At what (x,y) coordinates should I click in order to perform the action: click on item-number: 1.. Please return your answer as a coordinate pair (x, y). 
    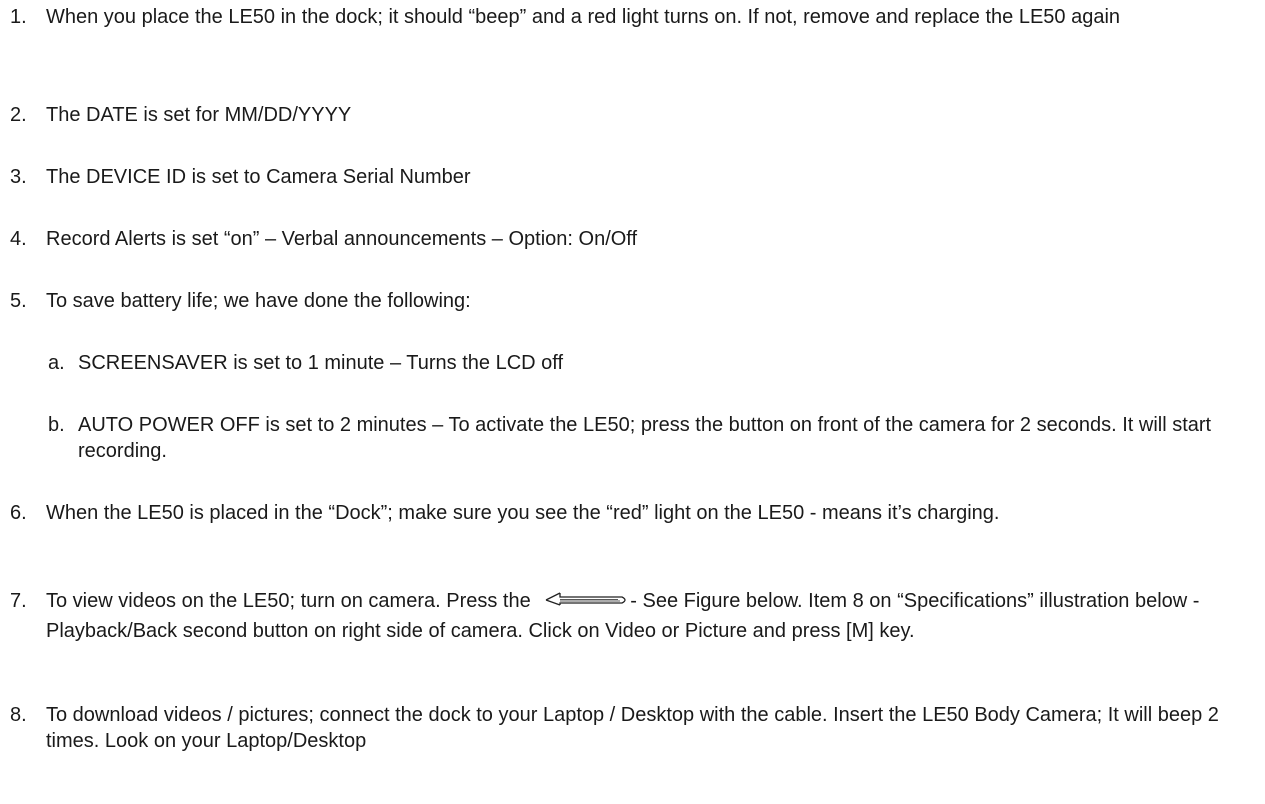
    Looking at the image, I should click on (18, 17).